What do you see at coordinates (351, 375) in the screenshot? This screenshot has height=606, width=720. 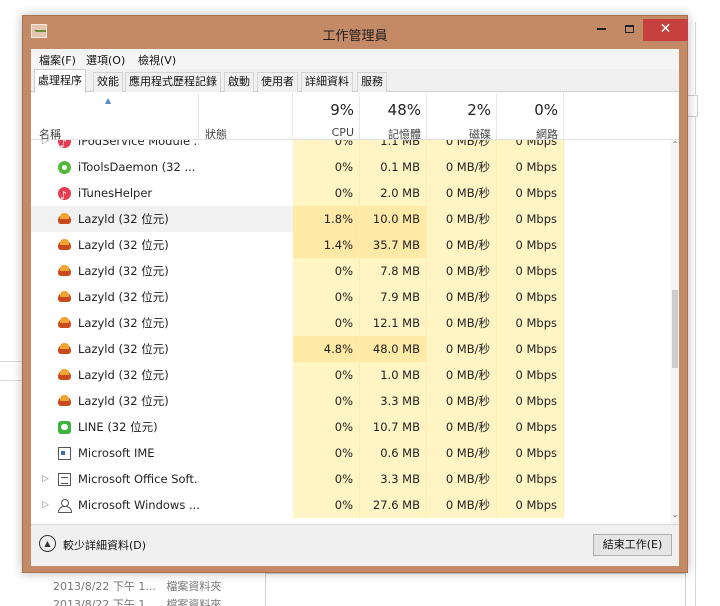 I see `table-row: Lazyld (32 位元) 0% 1.0 MB 0 MB/秒 0 Mbps` at bounding box center [351, 375].